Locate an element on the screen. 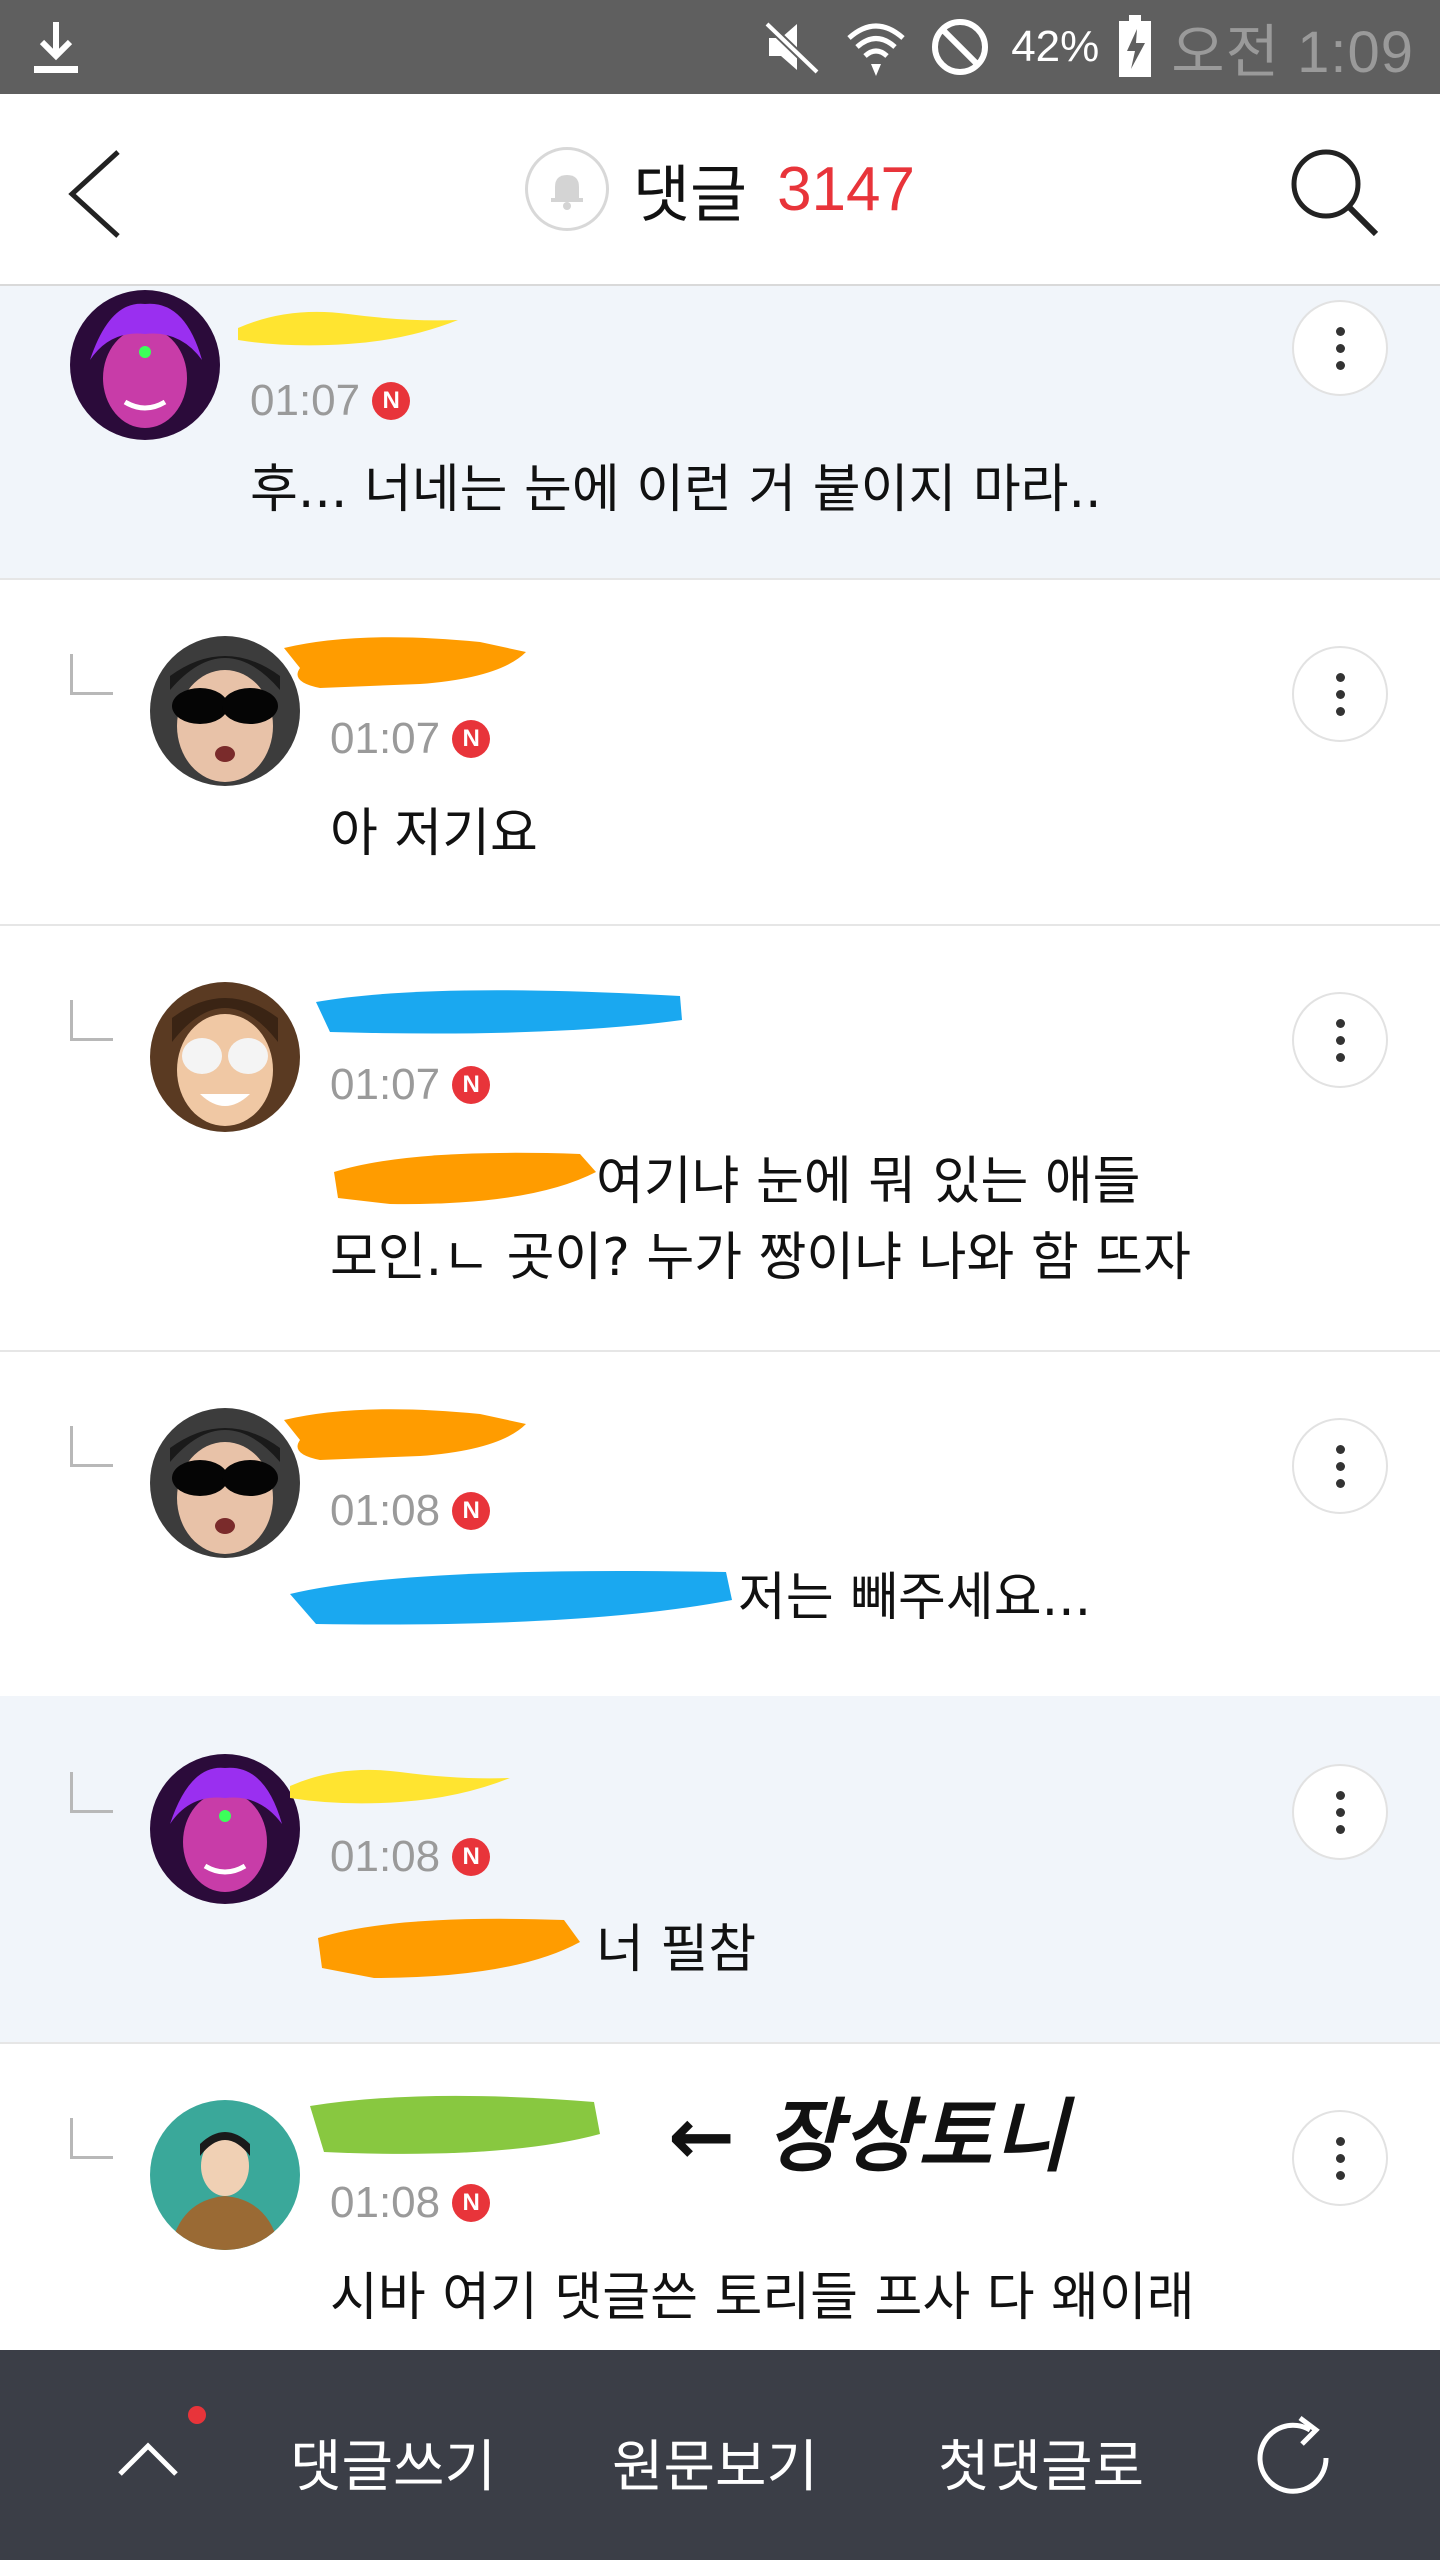 Image resolution: width=1440 pixels, height=2560 pixels. refresh-icon is located at coordinates (1293, 2457).